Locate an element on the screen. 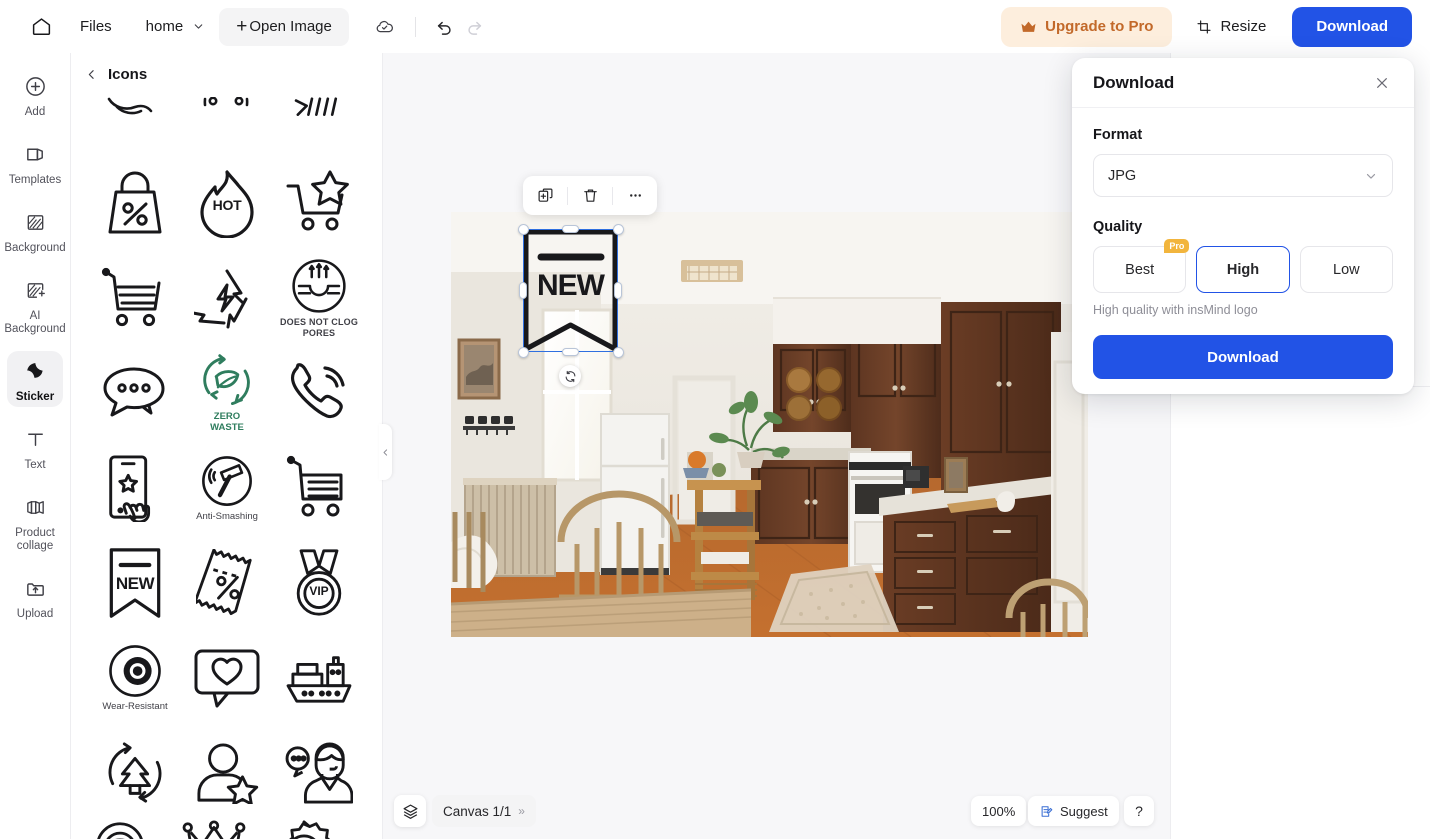 The image size is (1430, 839). sticker-tile-support-agent is located at coordinates (319, 772).